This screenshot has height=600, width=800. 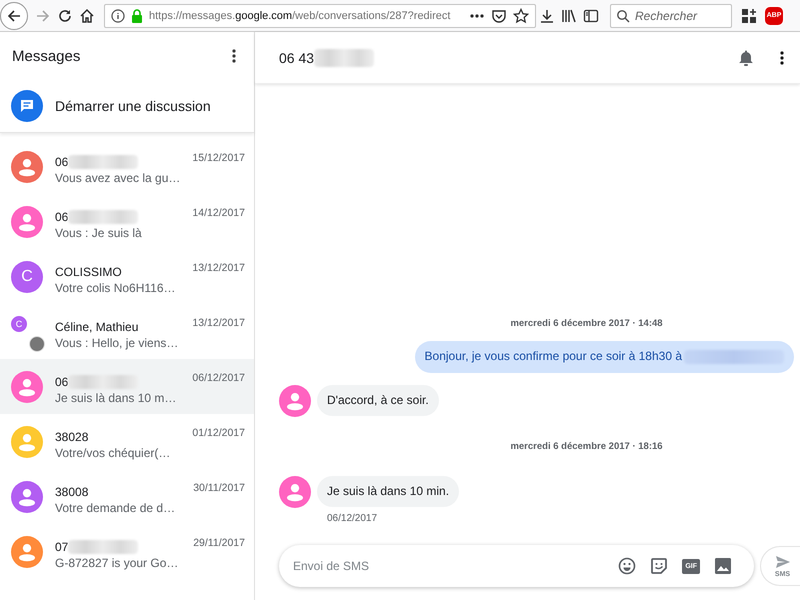 I want to click on photo-placeholder, so click(x=37, y=344).